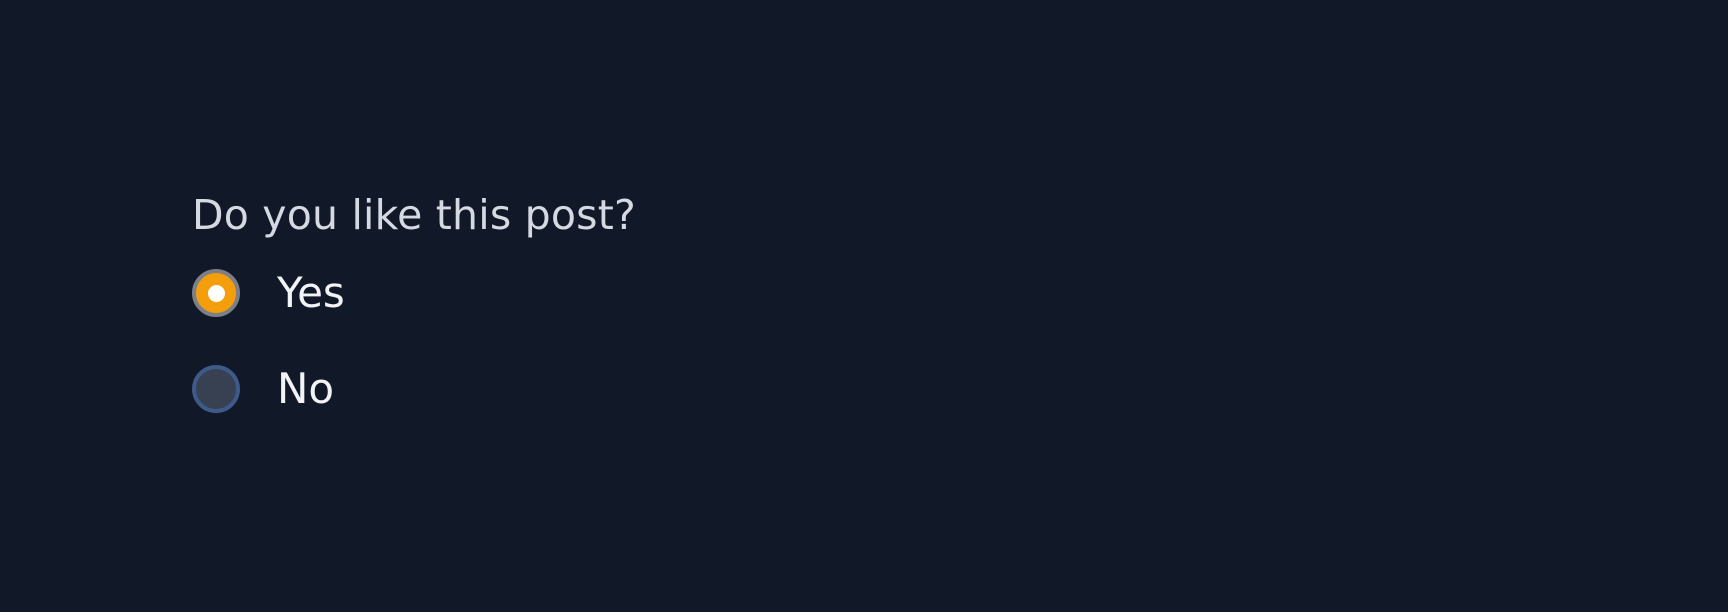  Describe the element at coordinates (442, 389) in the screenshot. I see `no-option: No` at that location.